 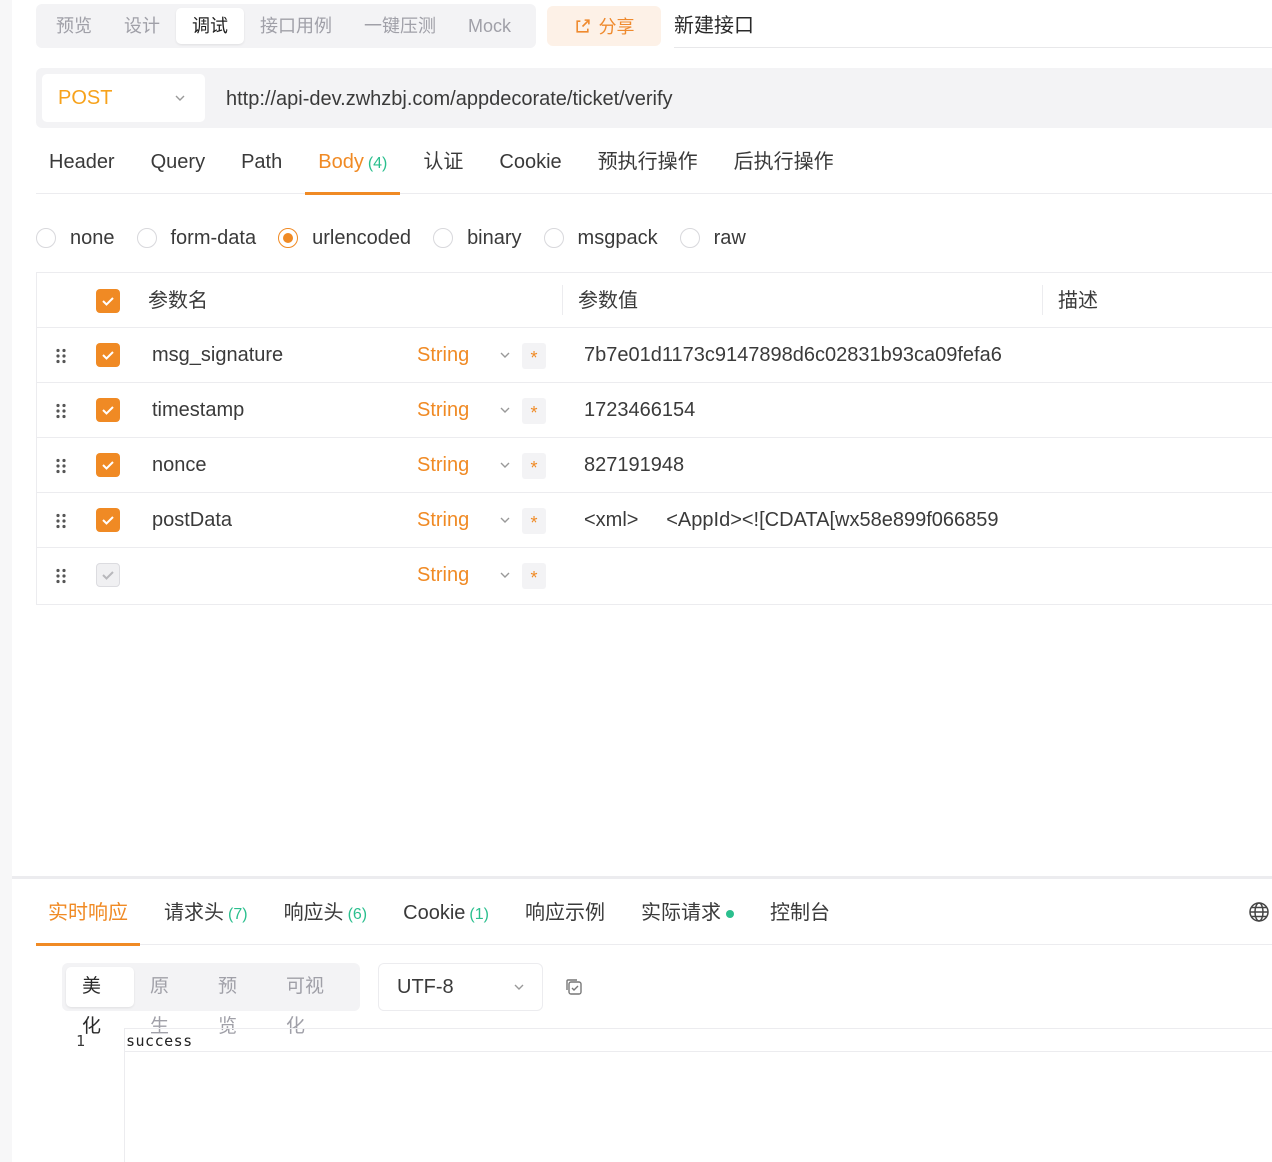 What do you see at coordinates (261, 165) in the screenshot?
I see `tab-path: Path` at bounding box center [261, 165].